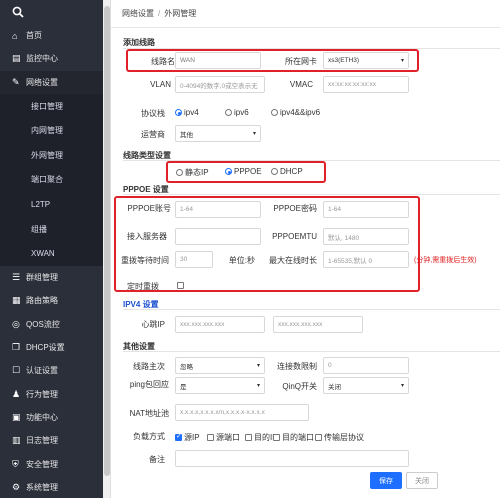 The width and height of the screenshot is (500, 498). I want to click on sidebar-item-label: 监控中心, so click(42, 59).